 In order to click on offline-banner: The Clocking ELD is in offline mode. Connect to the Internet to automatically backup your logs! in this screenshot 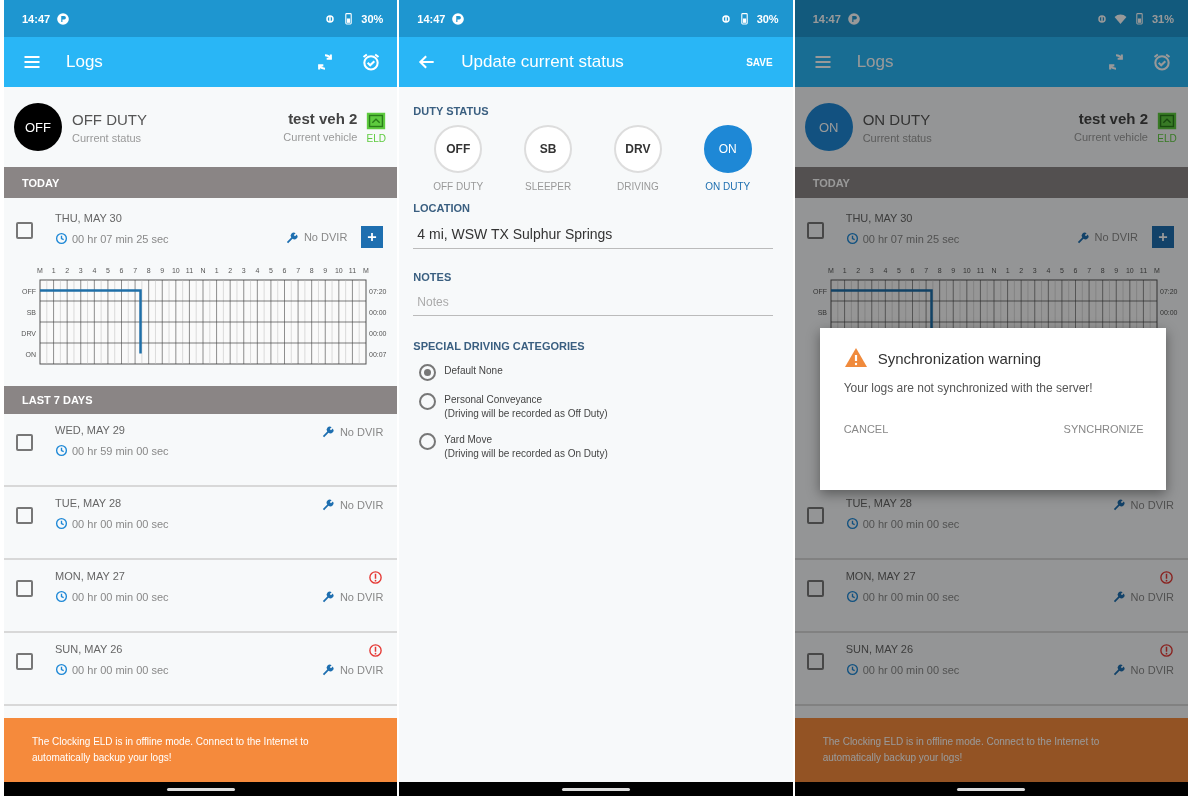, I will do `click(991, 750)`.